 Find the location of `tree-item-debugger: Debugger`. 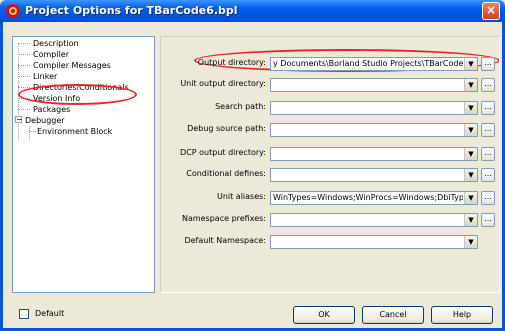

tree-item-debugger: Debugger is located at coordinates (45, 121).